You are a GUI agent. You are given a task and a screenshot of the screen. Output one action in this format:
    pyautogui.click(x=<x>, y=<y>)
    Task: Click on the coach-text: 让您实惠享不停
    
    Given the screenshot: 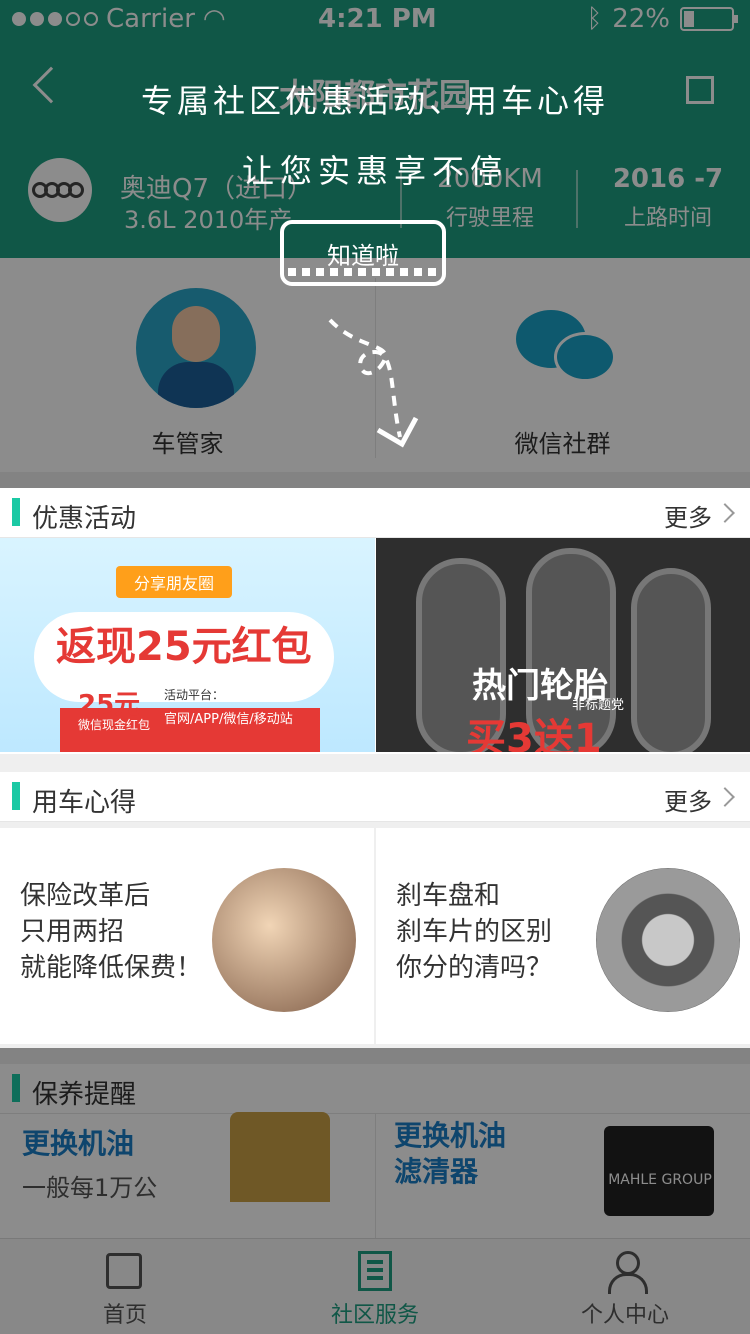 What is the action you would take?
    pyautogui.click(x=374, y=171)
    